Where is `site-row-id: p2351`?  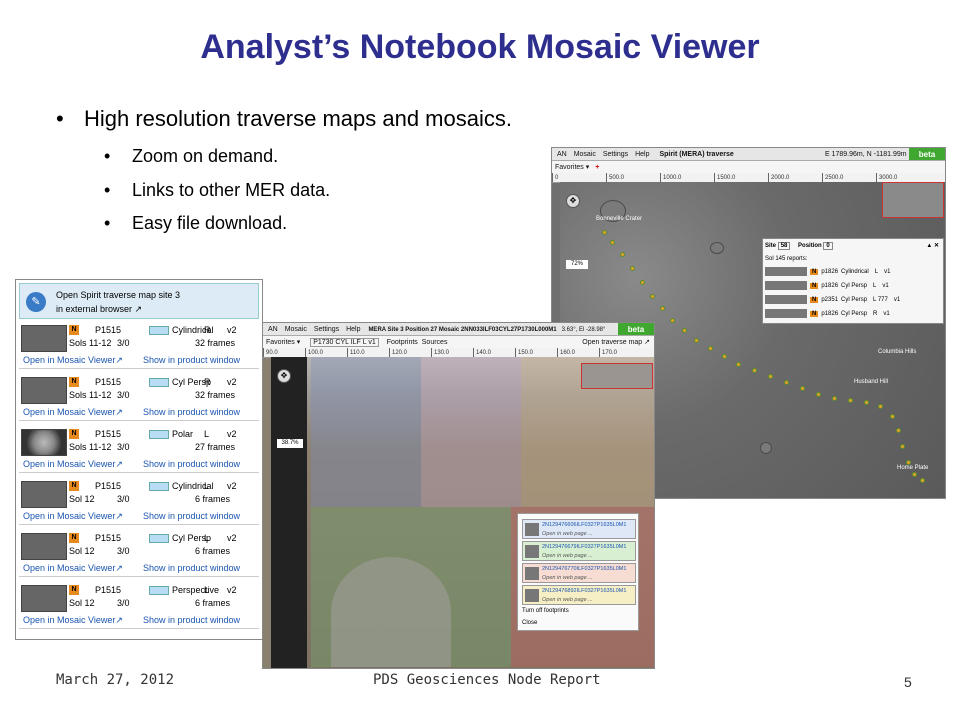
site-row-id: p2351 is located at coordinates (830, 300).